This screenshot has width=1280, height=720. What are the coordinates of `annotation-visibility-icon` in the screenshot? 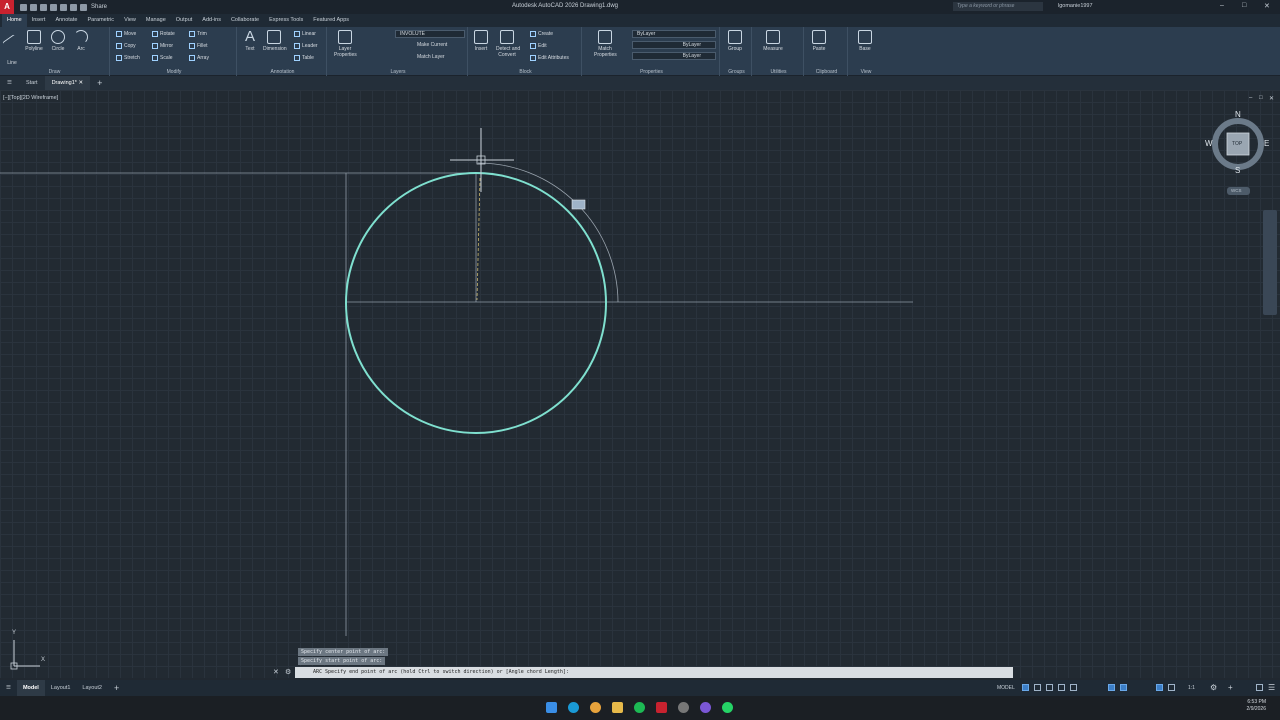 It's located at (1159, 687).